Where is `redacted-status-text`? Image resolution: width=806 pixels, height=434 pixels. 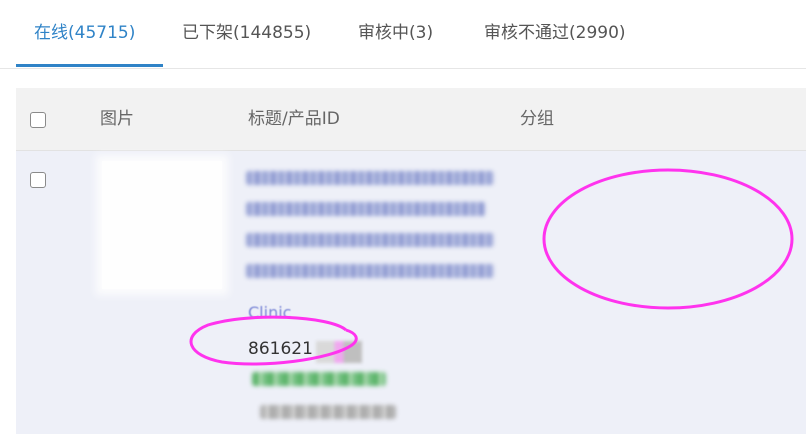
redacted-status-text is located at coordinates (319, 379).